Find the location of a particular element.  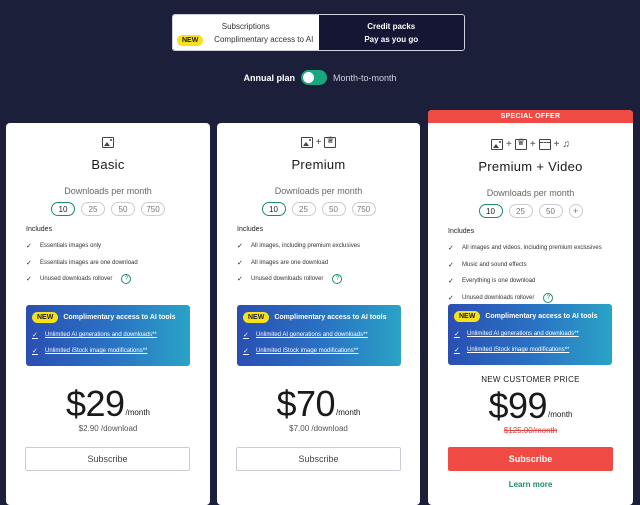

plan-title: Premium + Video is located at coordinates (530, 166).